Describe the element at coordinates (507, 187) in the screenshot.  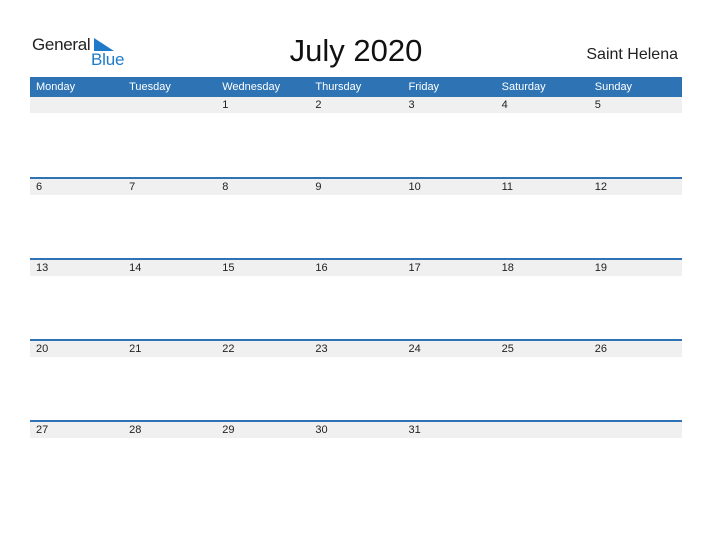
I see `date-number: 11` at that location.